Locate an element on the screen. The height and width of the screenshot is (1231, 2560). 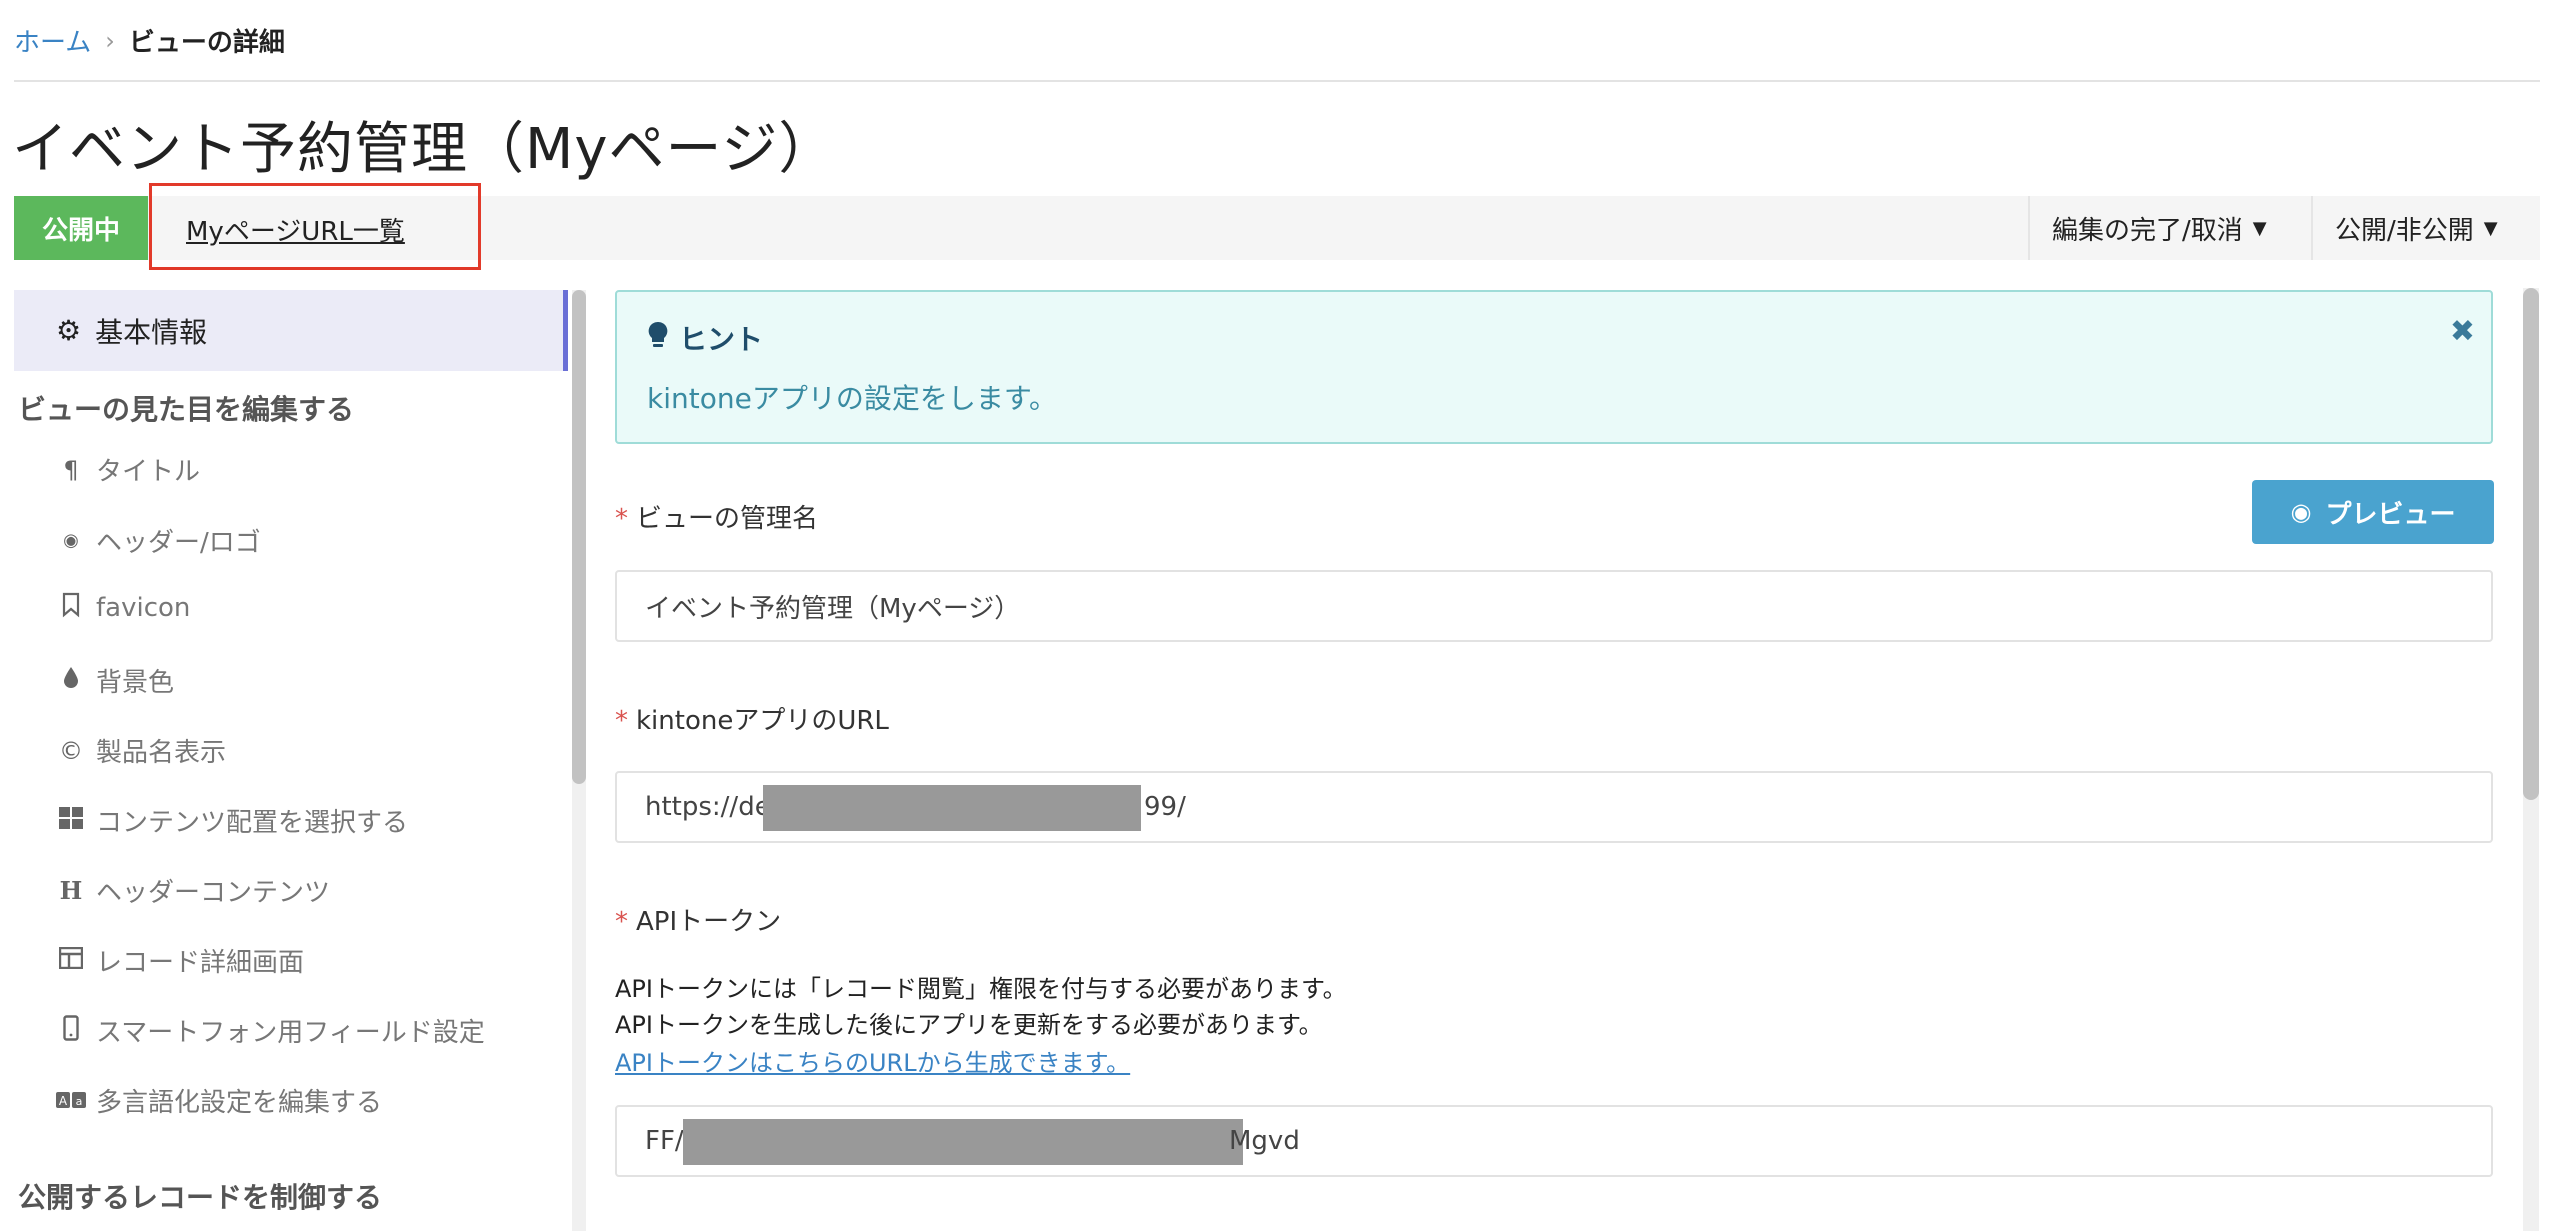
publish-toggle-dropdown-label: 公開/非公開 is located at coordinates (2404, 230).